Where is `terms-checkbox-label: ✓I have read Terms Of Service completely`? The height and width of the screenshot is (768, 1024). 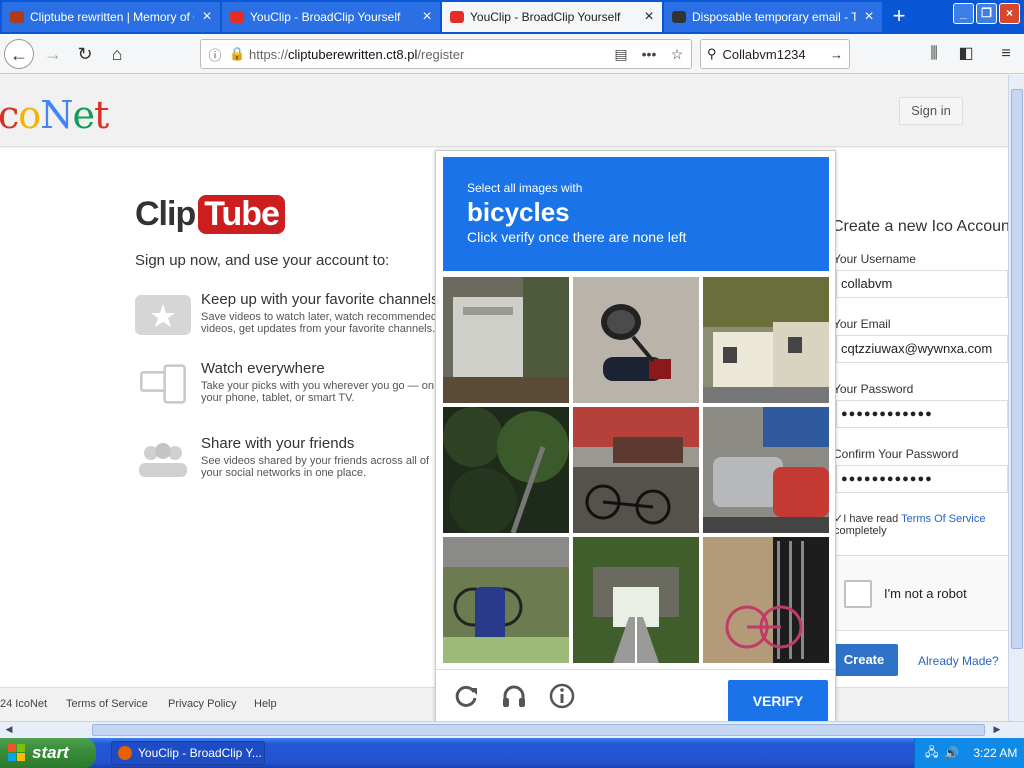 terms-checkbox-label: ✓I have read Terms Of Service completely is located at coordinates (909, 525).